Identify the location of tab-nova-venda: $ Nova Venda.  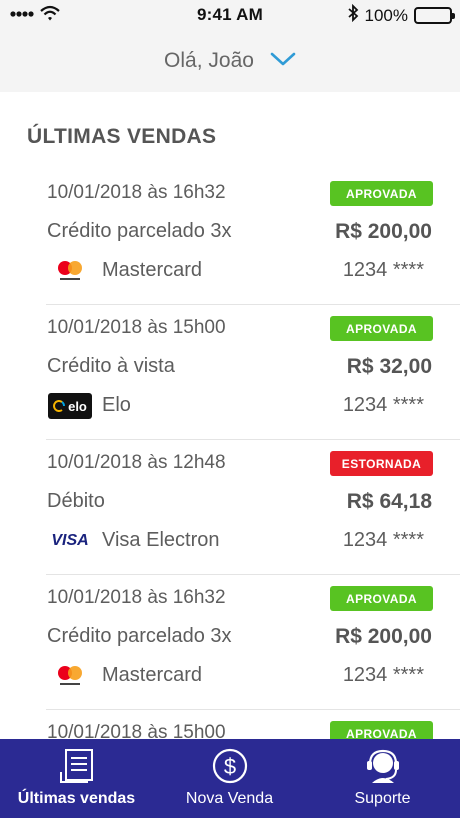
(229, 778).